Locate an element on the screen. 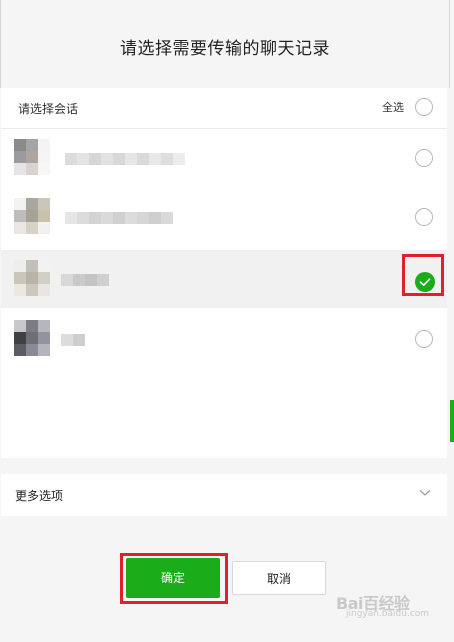 This screenshot has width=454, height=642. baidu-jingyan-watermark: Bai百经验 jingyan.baidu.com is located at coordinates (391, 608).